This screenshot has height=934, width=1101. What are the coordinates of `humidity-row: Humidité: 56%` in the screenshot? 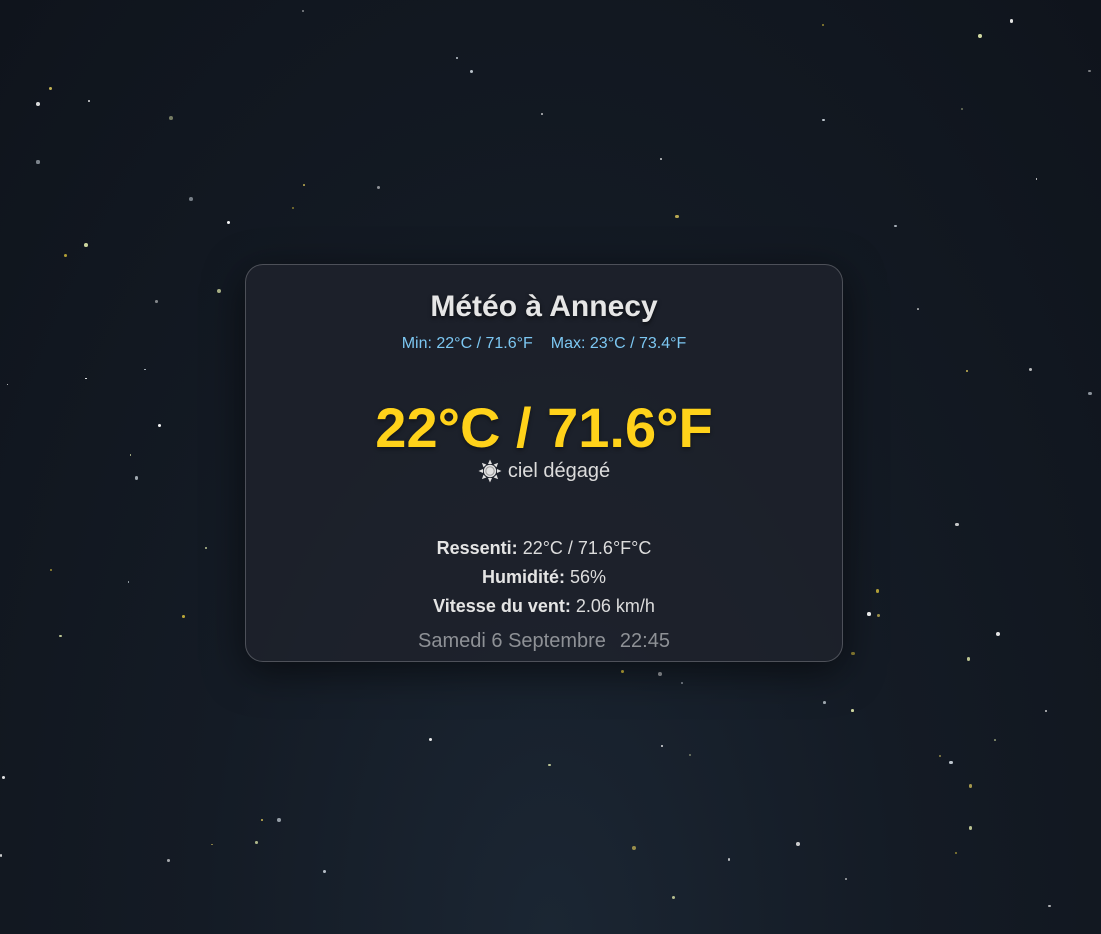 It's located at (544, 577).